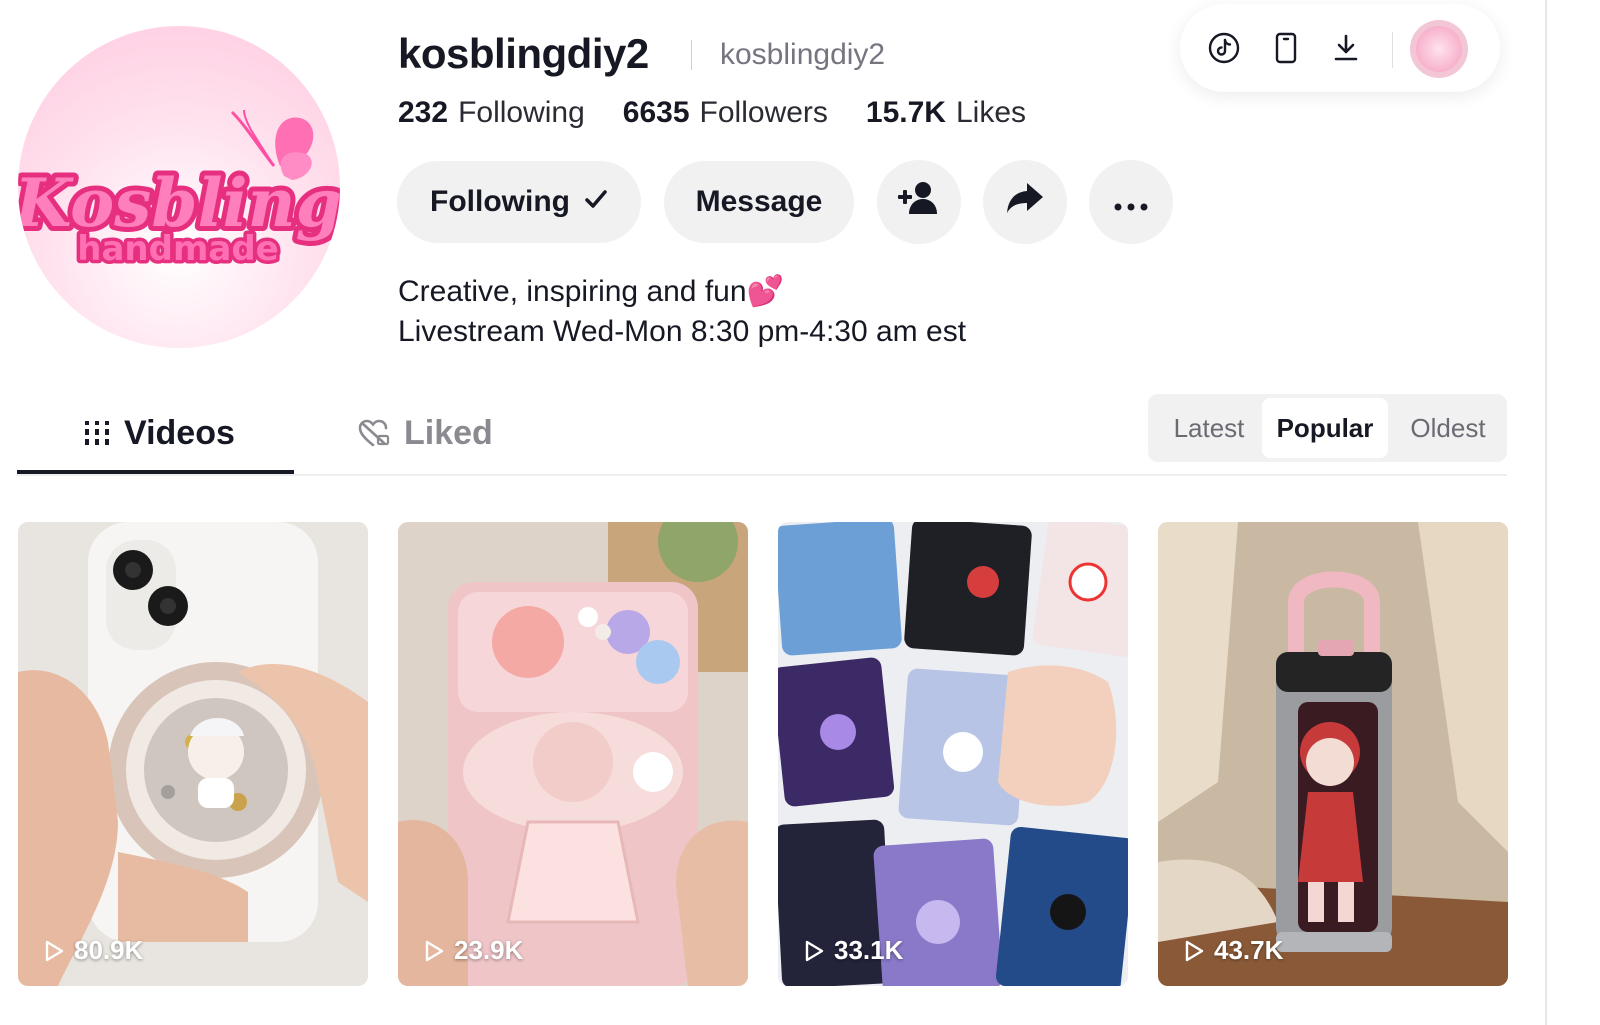 This screenshot has height=1025, width=1600. I want to click on top-toolbar, so click(1340, 48).